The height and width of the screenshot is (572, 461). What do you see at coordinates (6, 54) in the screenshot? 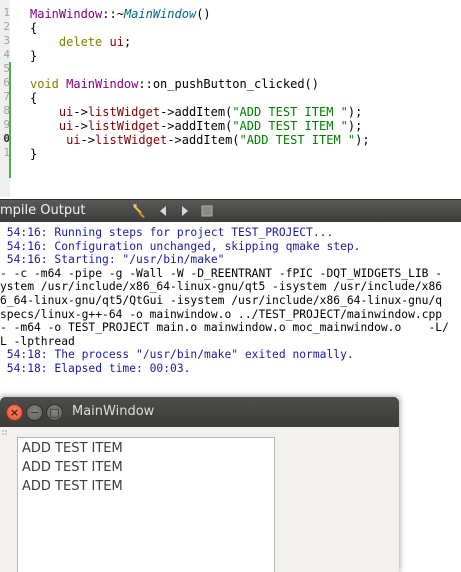
I see `line-number: 4` at bounding box center [6, 54].